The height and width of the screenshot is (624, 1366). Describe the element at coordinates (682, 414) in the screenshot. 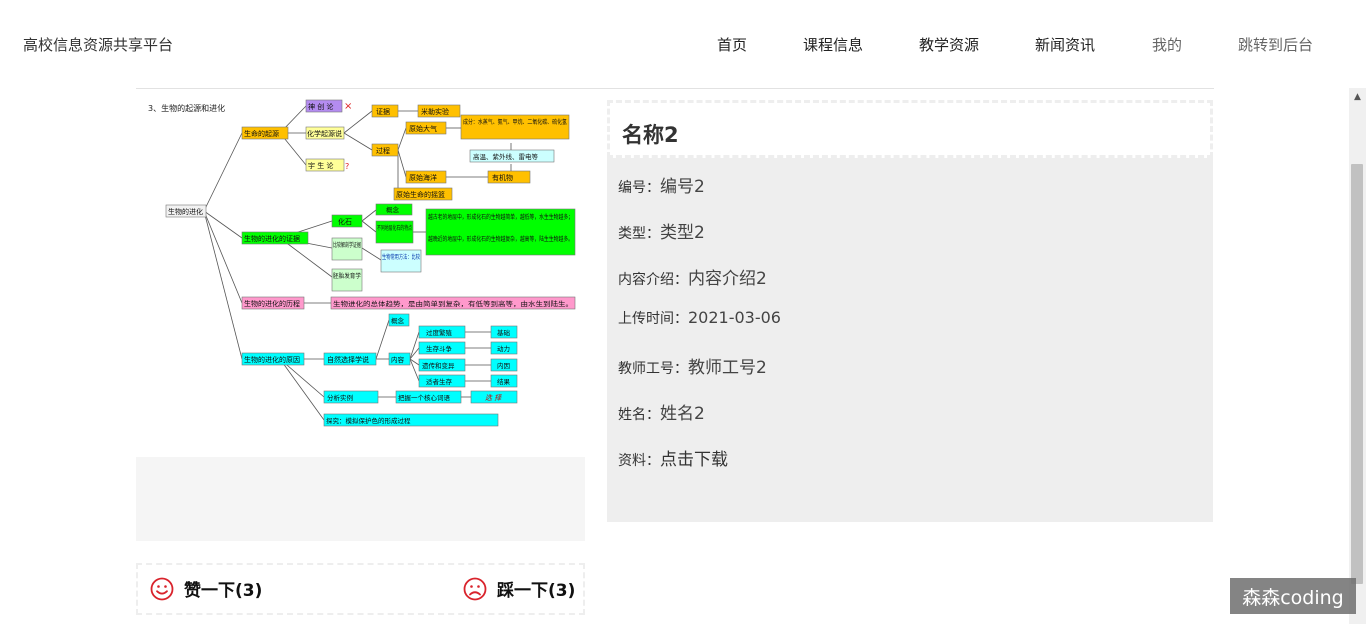

I see `field-name-value: 姓名2` at that location.